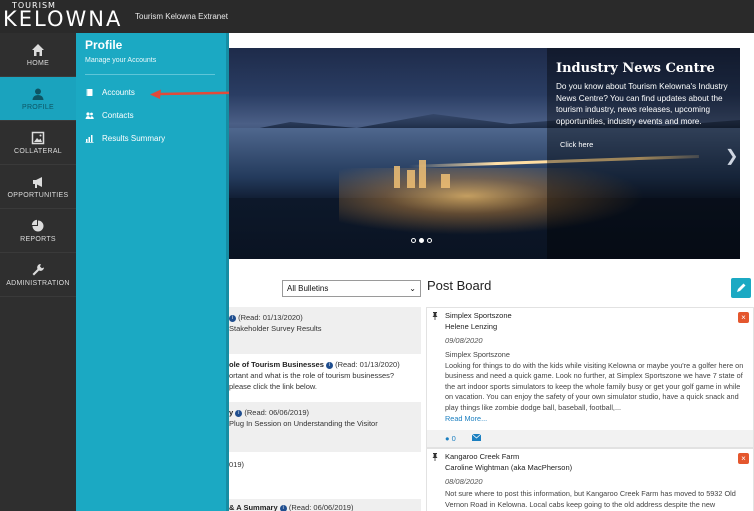 The height and width of the screenshot is (511, 754). Describe the element at coordinates (477, 354) in the screenshot. I see `post-body-title: Simplex Sportszone` at that location.